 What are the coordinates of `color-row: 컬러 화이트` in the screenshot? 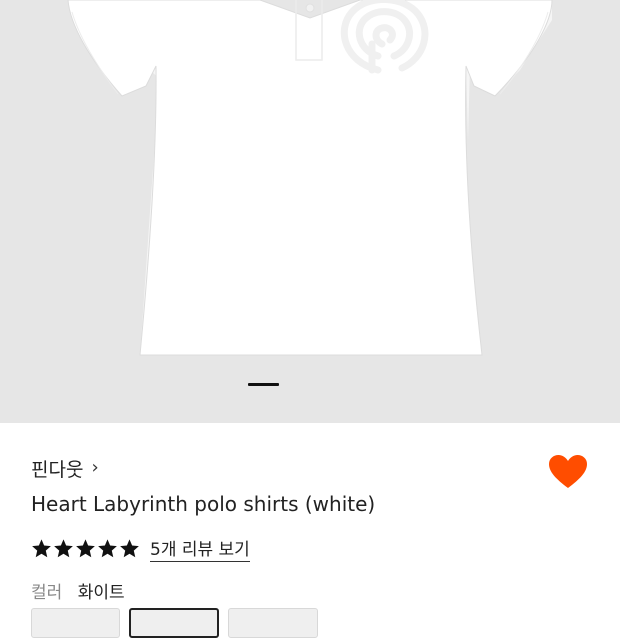 It's located at (78, 590).